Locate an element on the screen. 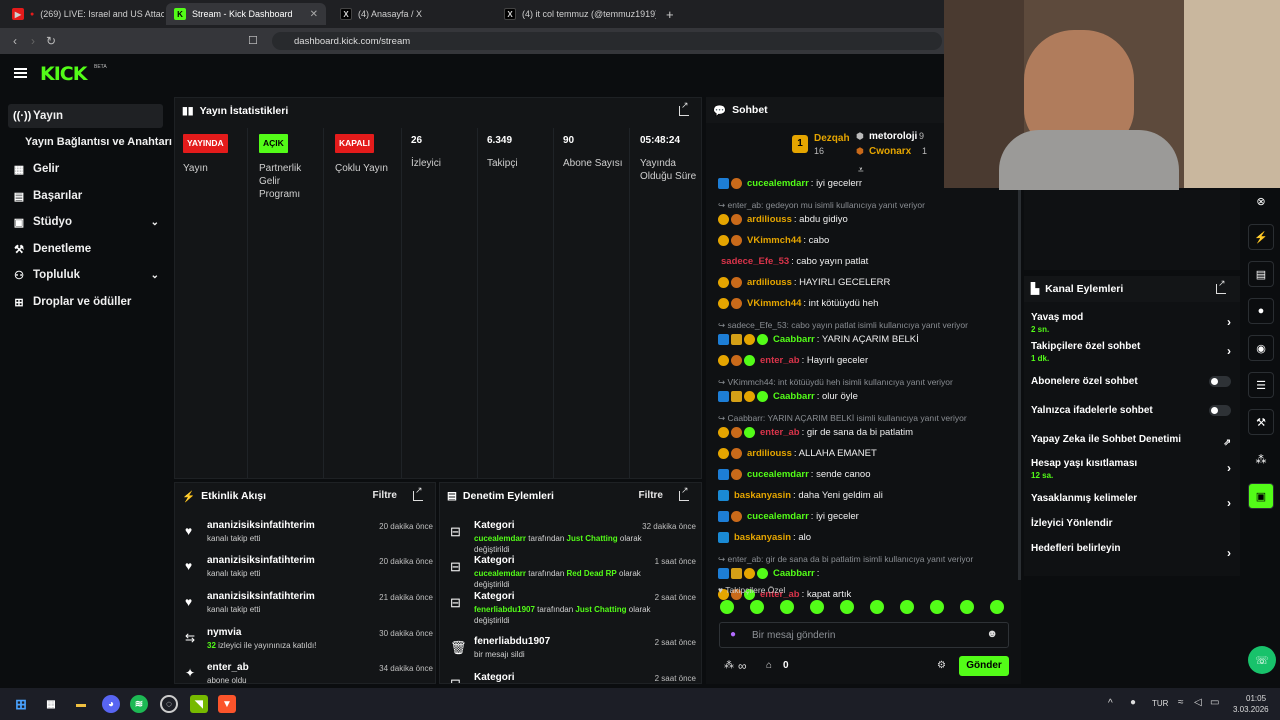  url-field: dashboard.kick.com/stream is located at coordinates (607, 41).